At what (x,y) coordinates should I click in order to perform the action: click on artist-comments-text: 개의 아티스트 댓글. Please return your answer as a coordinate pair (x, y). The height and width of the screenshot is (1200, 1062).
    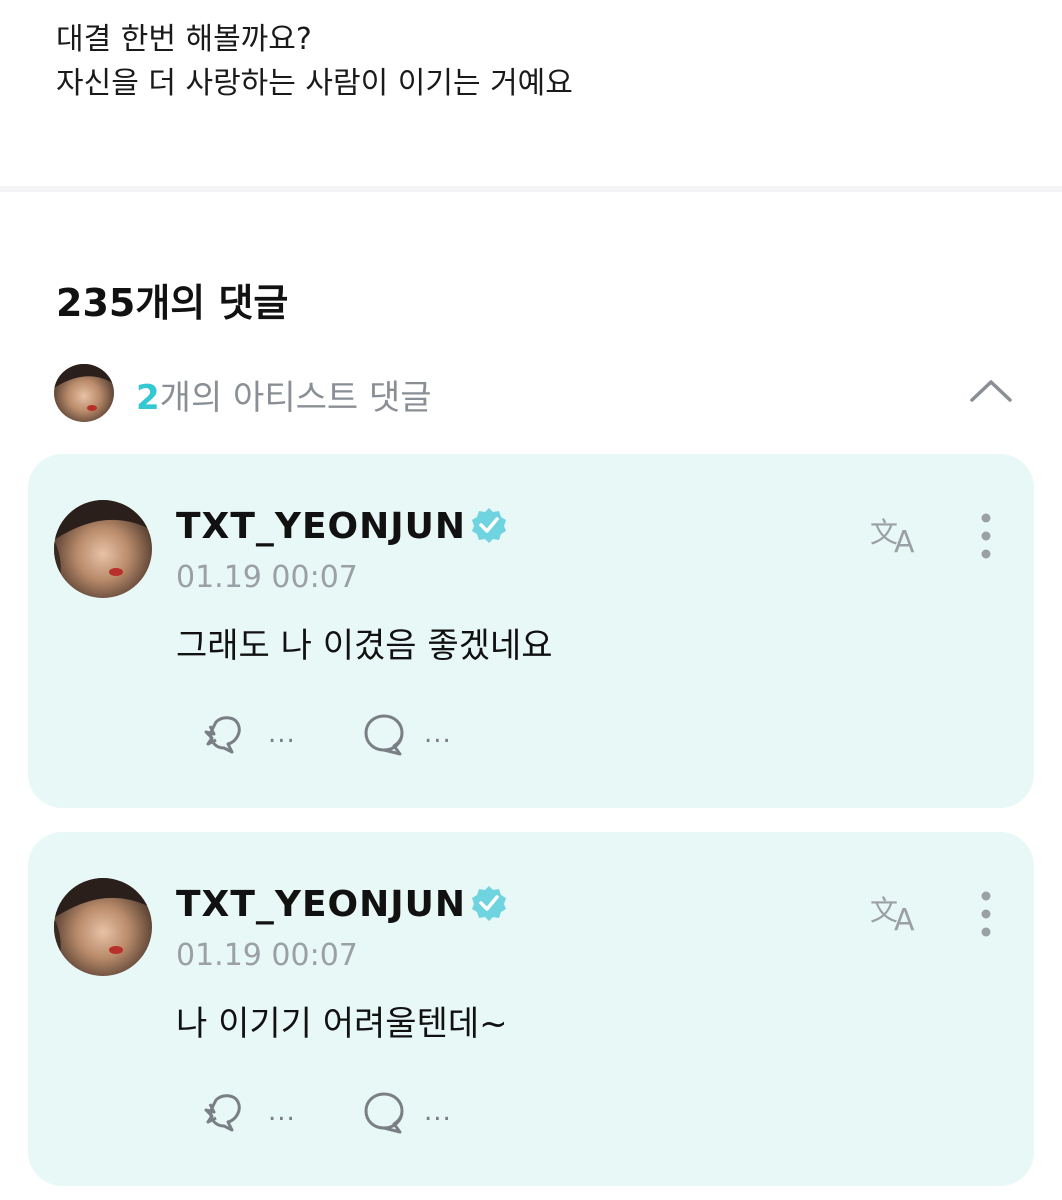
    Looking at the image, I should click on (295, 398).